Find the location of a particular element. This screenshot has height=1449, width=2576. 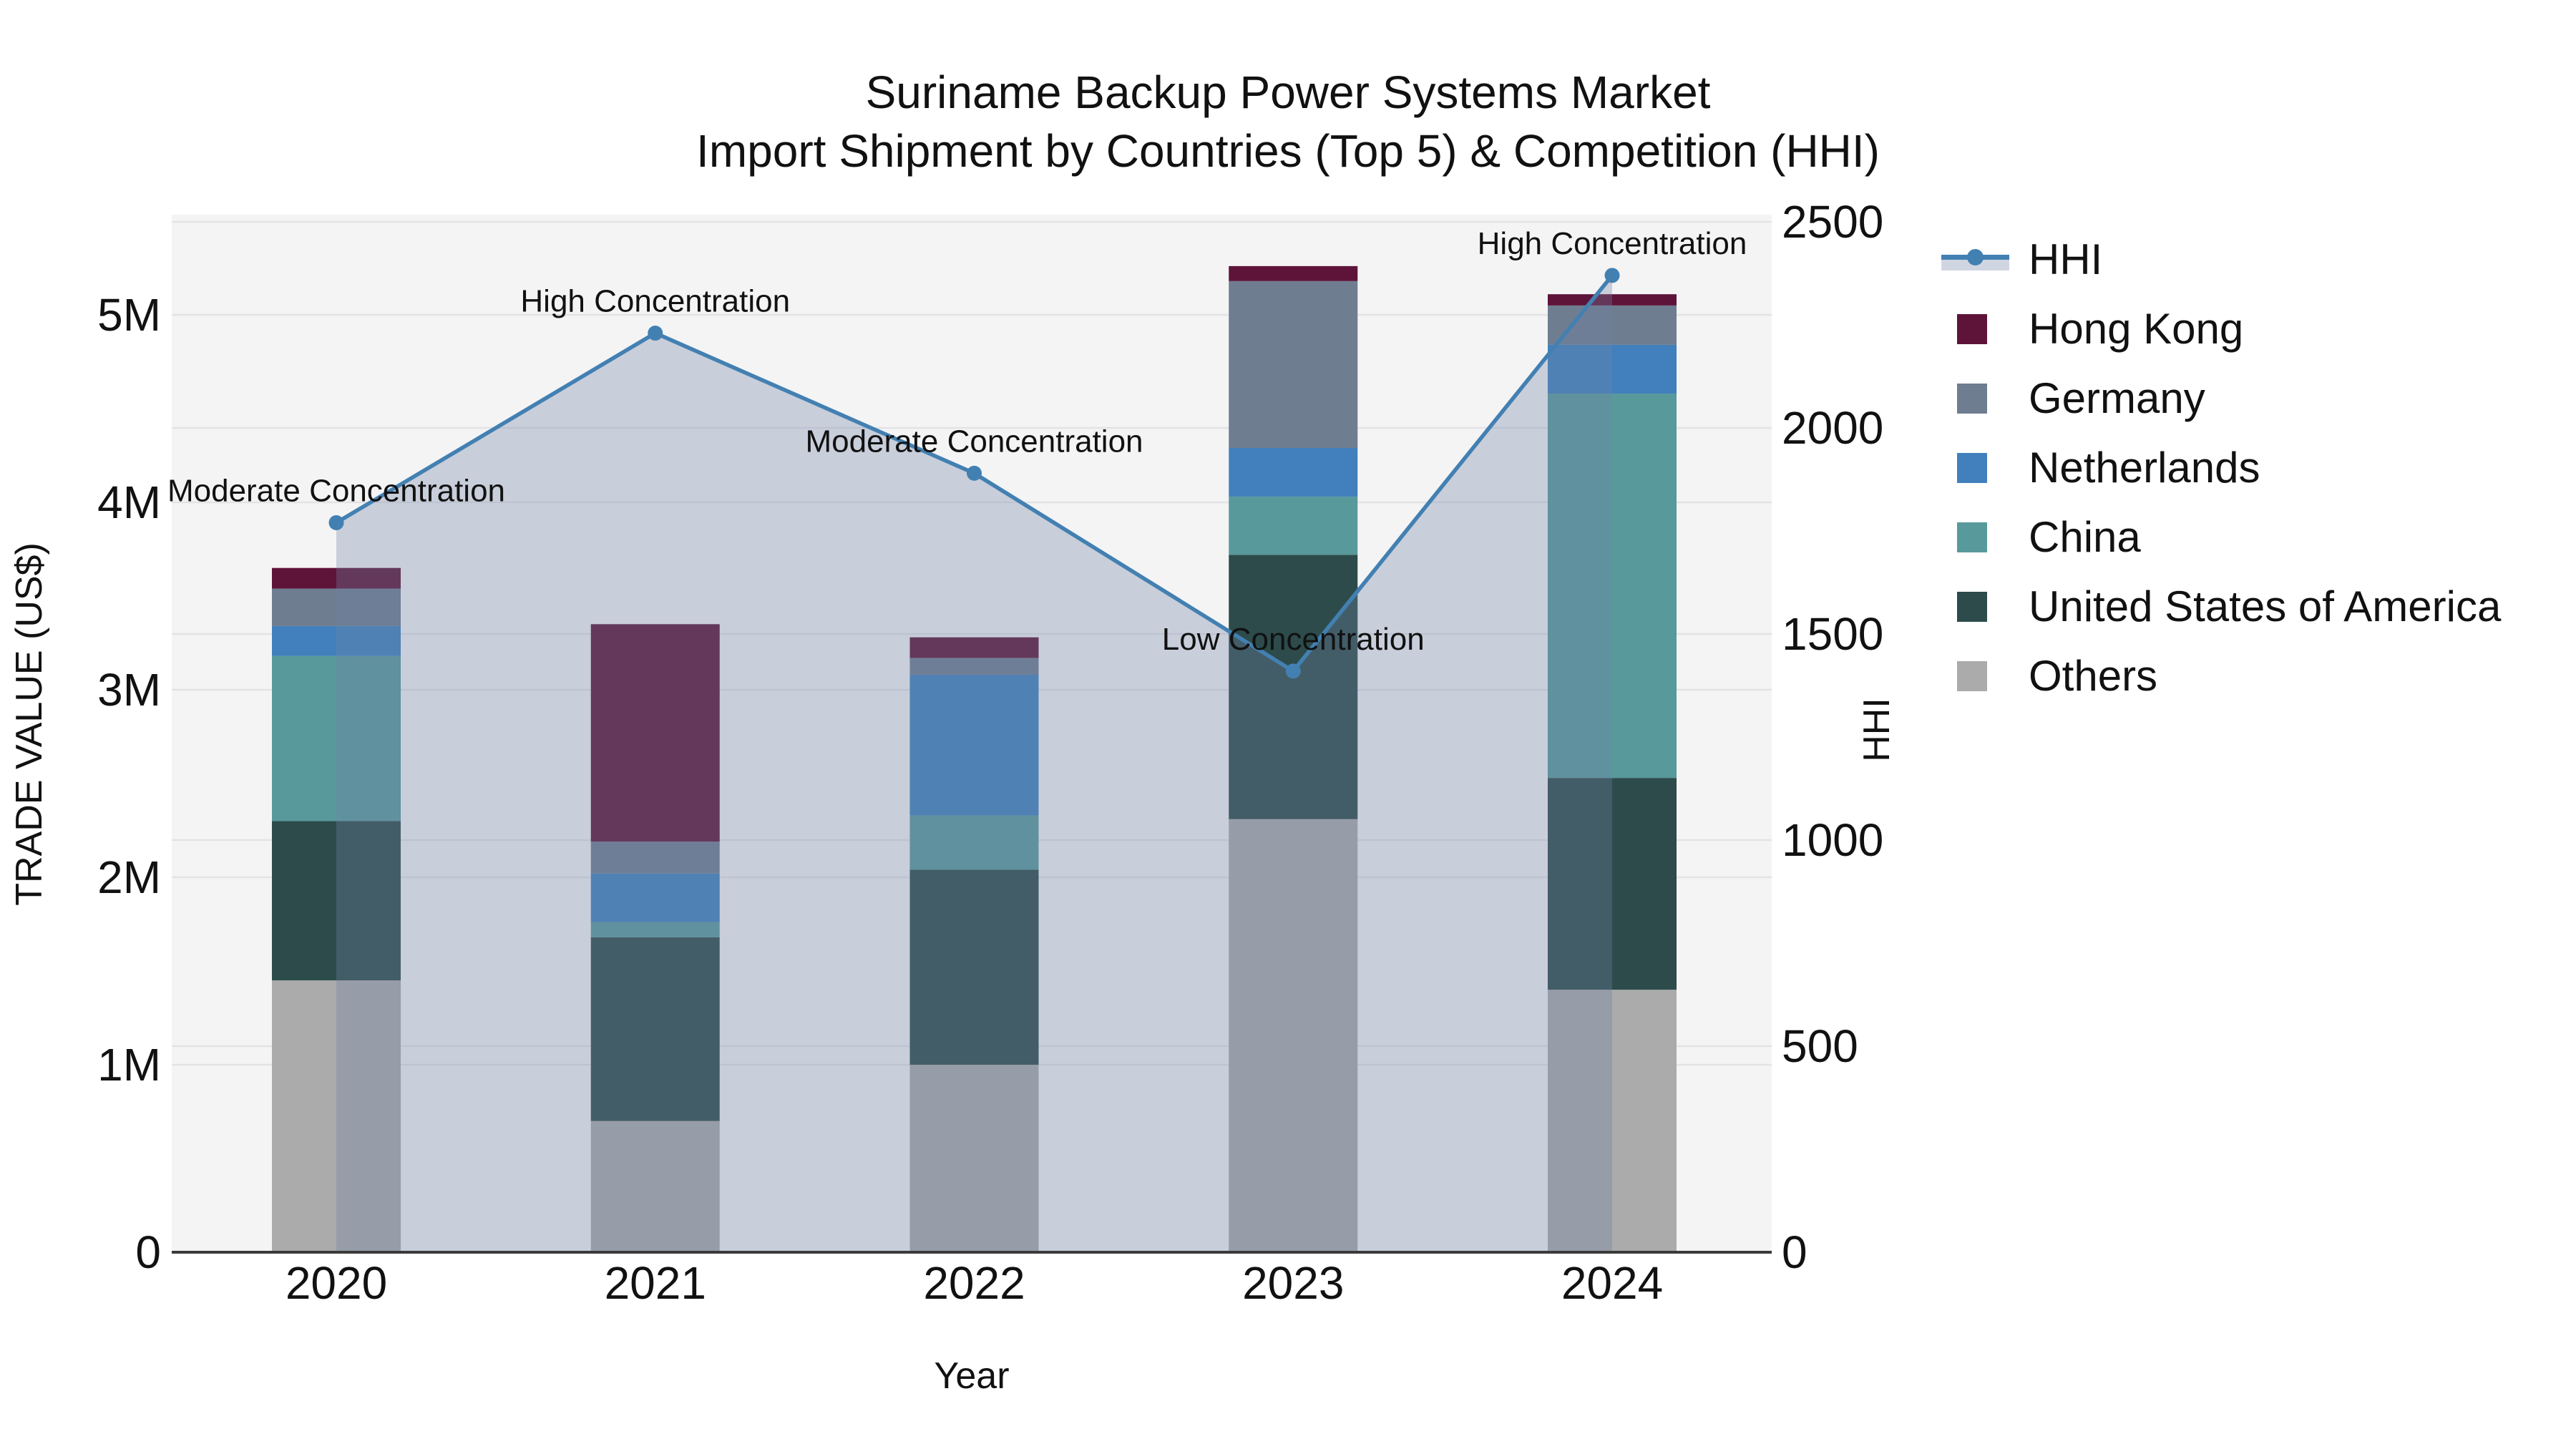

y-left-tick-3M: 3M is located at coordinates (129, 690).